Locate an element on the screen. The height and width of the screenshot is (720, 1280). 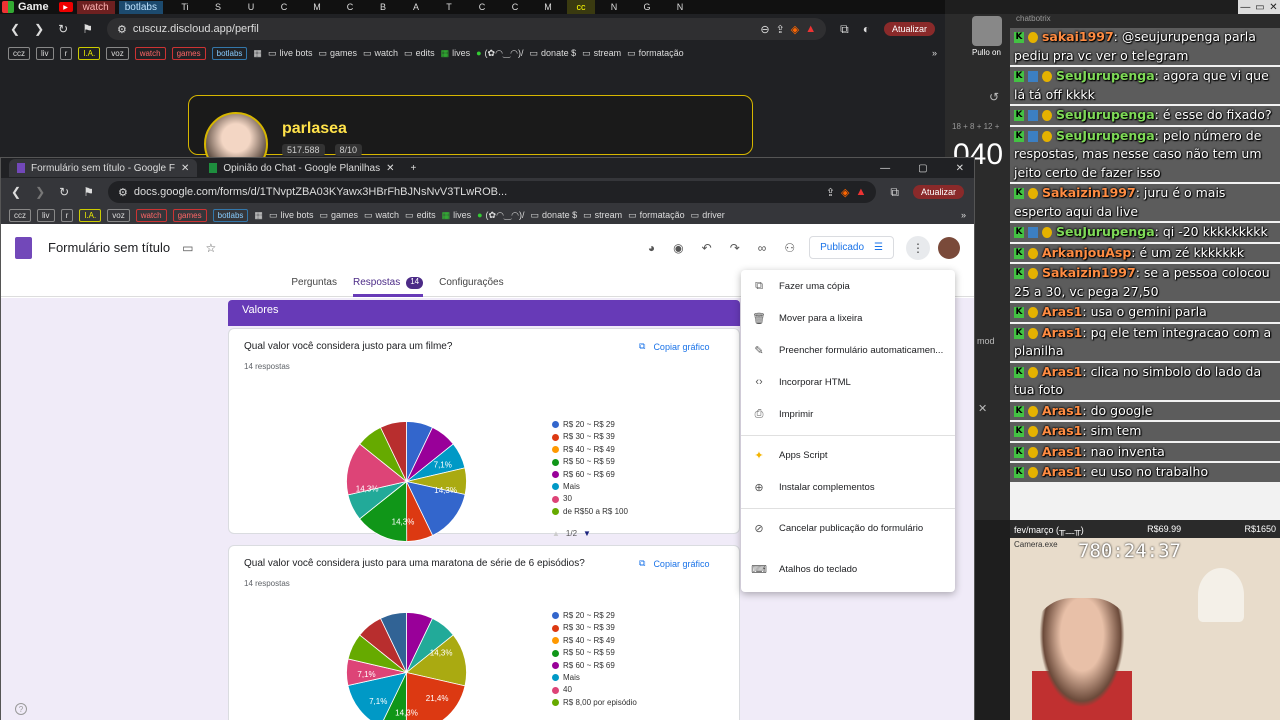
menu-item-apps-script: ✦ Apps Script is located at coordinates (848, 455).